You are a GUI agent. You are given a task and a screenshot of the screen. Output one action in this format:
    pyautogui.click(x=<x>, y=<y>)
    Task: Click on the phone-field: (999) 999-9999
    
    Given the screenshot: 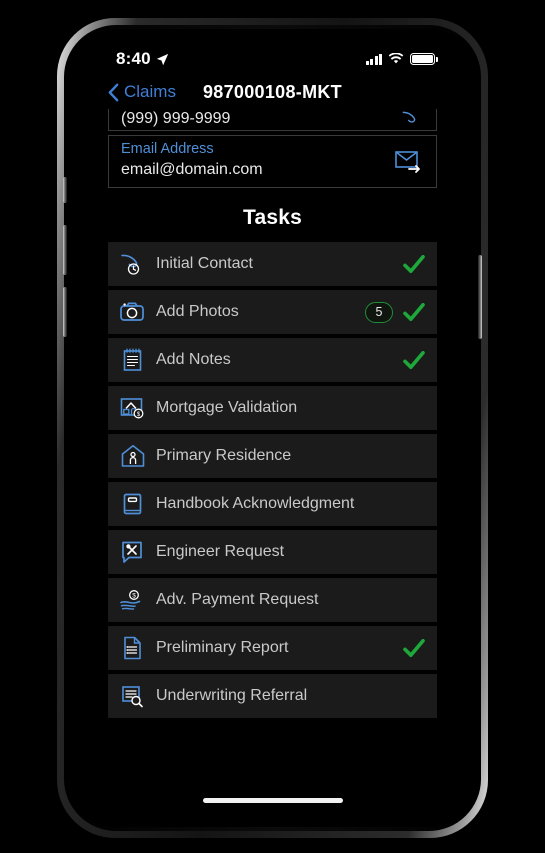 What is the action you would take?
    pyautogui.click(x=272, y=120)
    